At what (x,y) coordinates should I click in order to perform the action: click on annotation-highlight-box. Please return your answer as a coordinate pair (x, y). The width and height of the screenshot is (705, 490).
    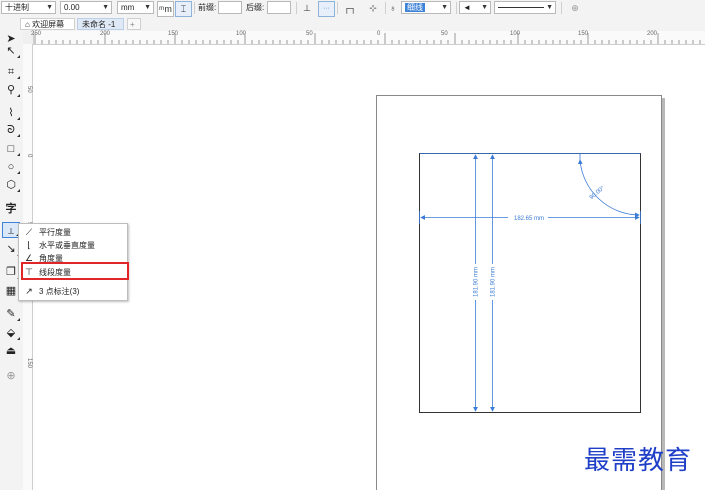
    Looking at the image, I should click on (75, 271).